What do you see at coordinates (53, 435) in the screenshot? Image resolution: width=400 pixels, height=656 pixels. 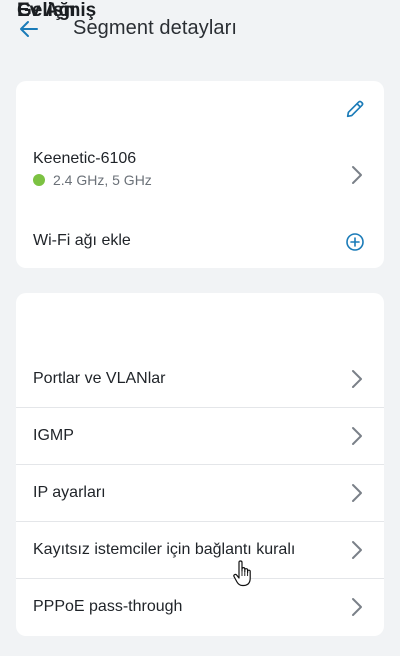 I see `list-item-label: IGMP` at bounding box center [53, 435].